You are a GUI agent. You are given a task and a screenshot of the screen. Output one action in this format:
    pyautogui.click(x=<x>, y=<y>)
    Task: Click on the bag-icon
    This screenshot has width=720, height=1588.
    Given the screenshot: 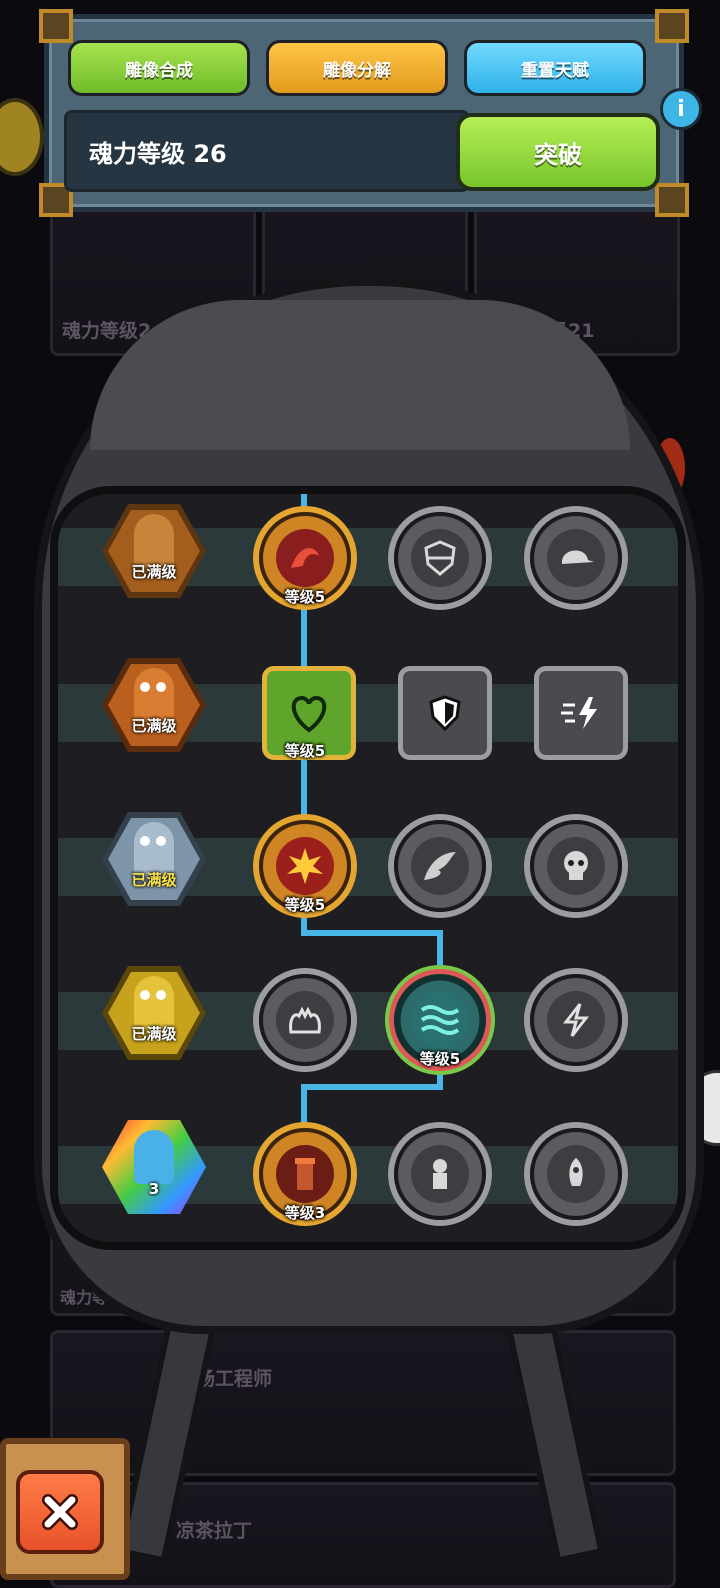 What is the action you would take?
    pyautogui.click(x=305, y=1020)
    